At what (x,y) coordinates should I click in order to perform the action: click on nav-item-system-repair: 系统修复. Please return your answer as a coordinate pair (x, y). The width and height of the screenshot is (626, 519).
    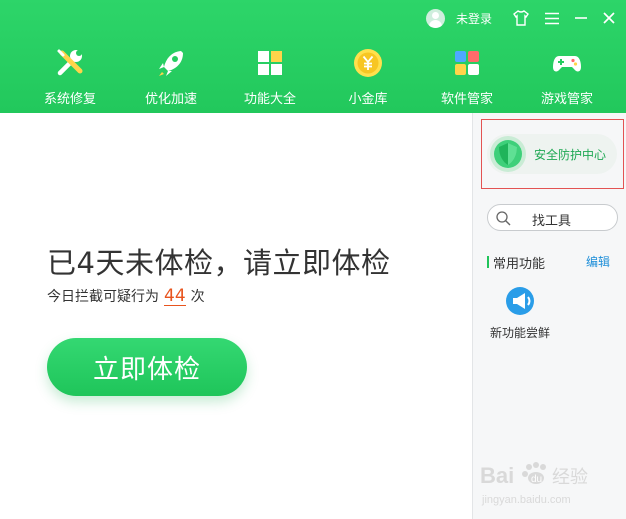
    Looking at the image, I should click on (70, 76).